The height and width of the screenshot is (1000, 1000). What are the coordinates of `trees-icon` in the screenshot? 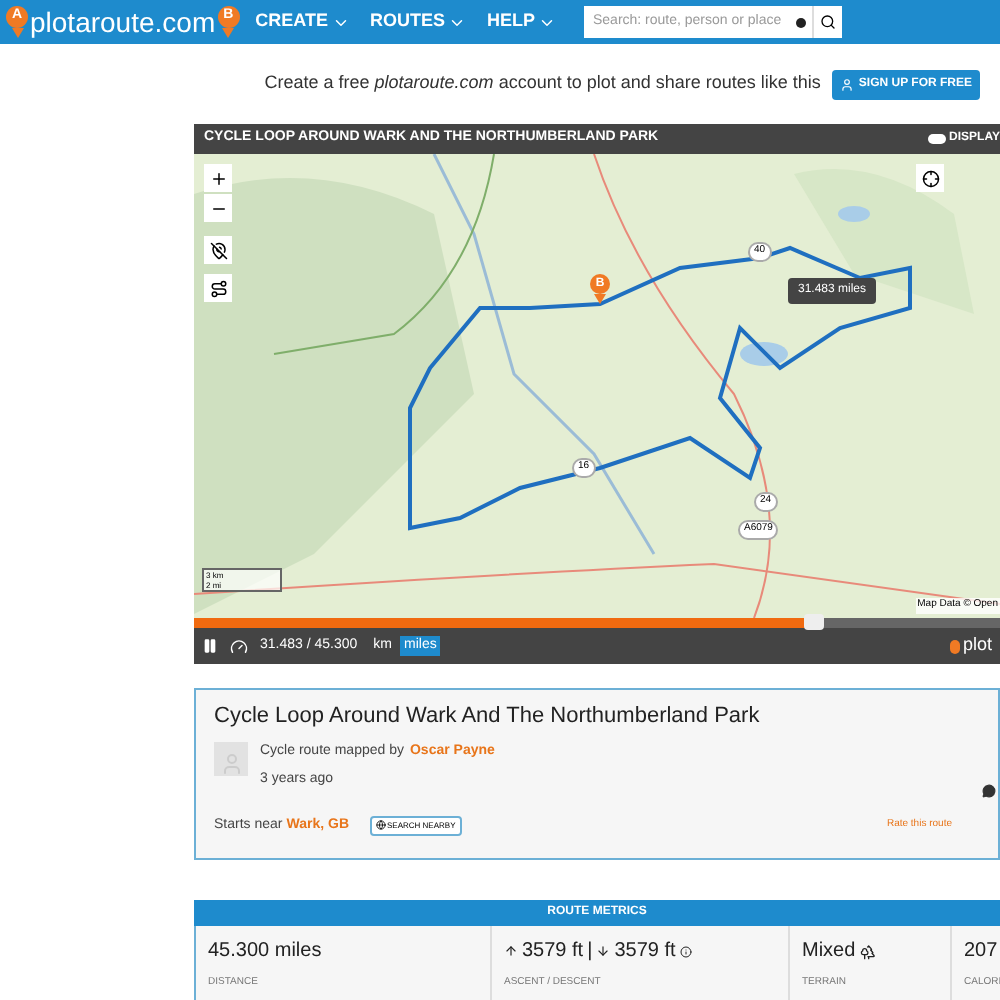 It's located at (867, 951).